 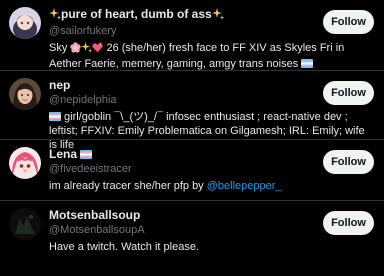 I want to click on mention-link: @bellepepper_, so click(x=244, y=186).